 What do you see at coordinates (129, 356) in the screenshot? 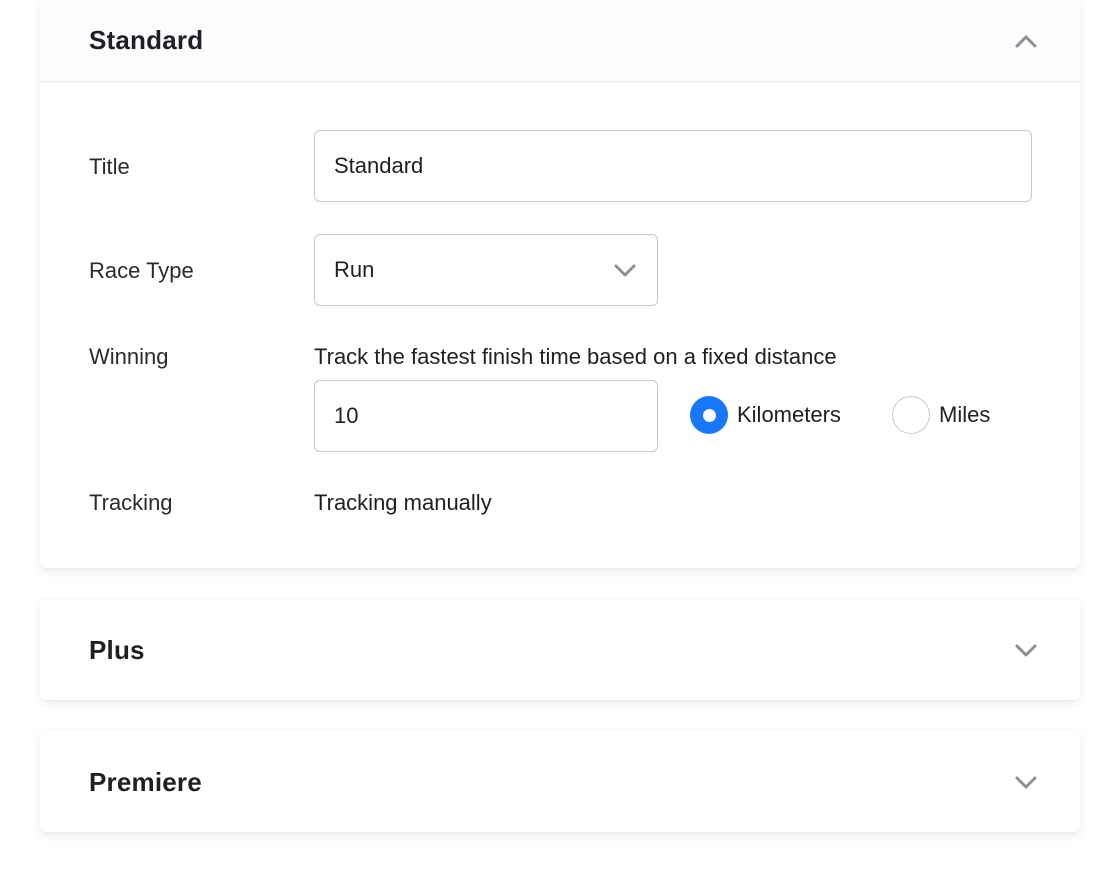
I see `winning-label: Winning` at bounding box center [129, 356].